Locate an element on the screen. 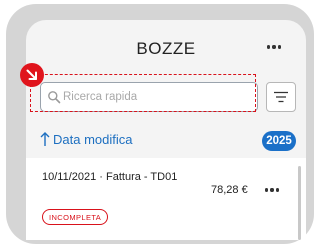 The width and height of the screenshot is (320, 244). filter-lines-icon is located at coordinates (281, 97).